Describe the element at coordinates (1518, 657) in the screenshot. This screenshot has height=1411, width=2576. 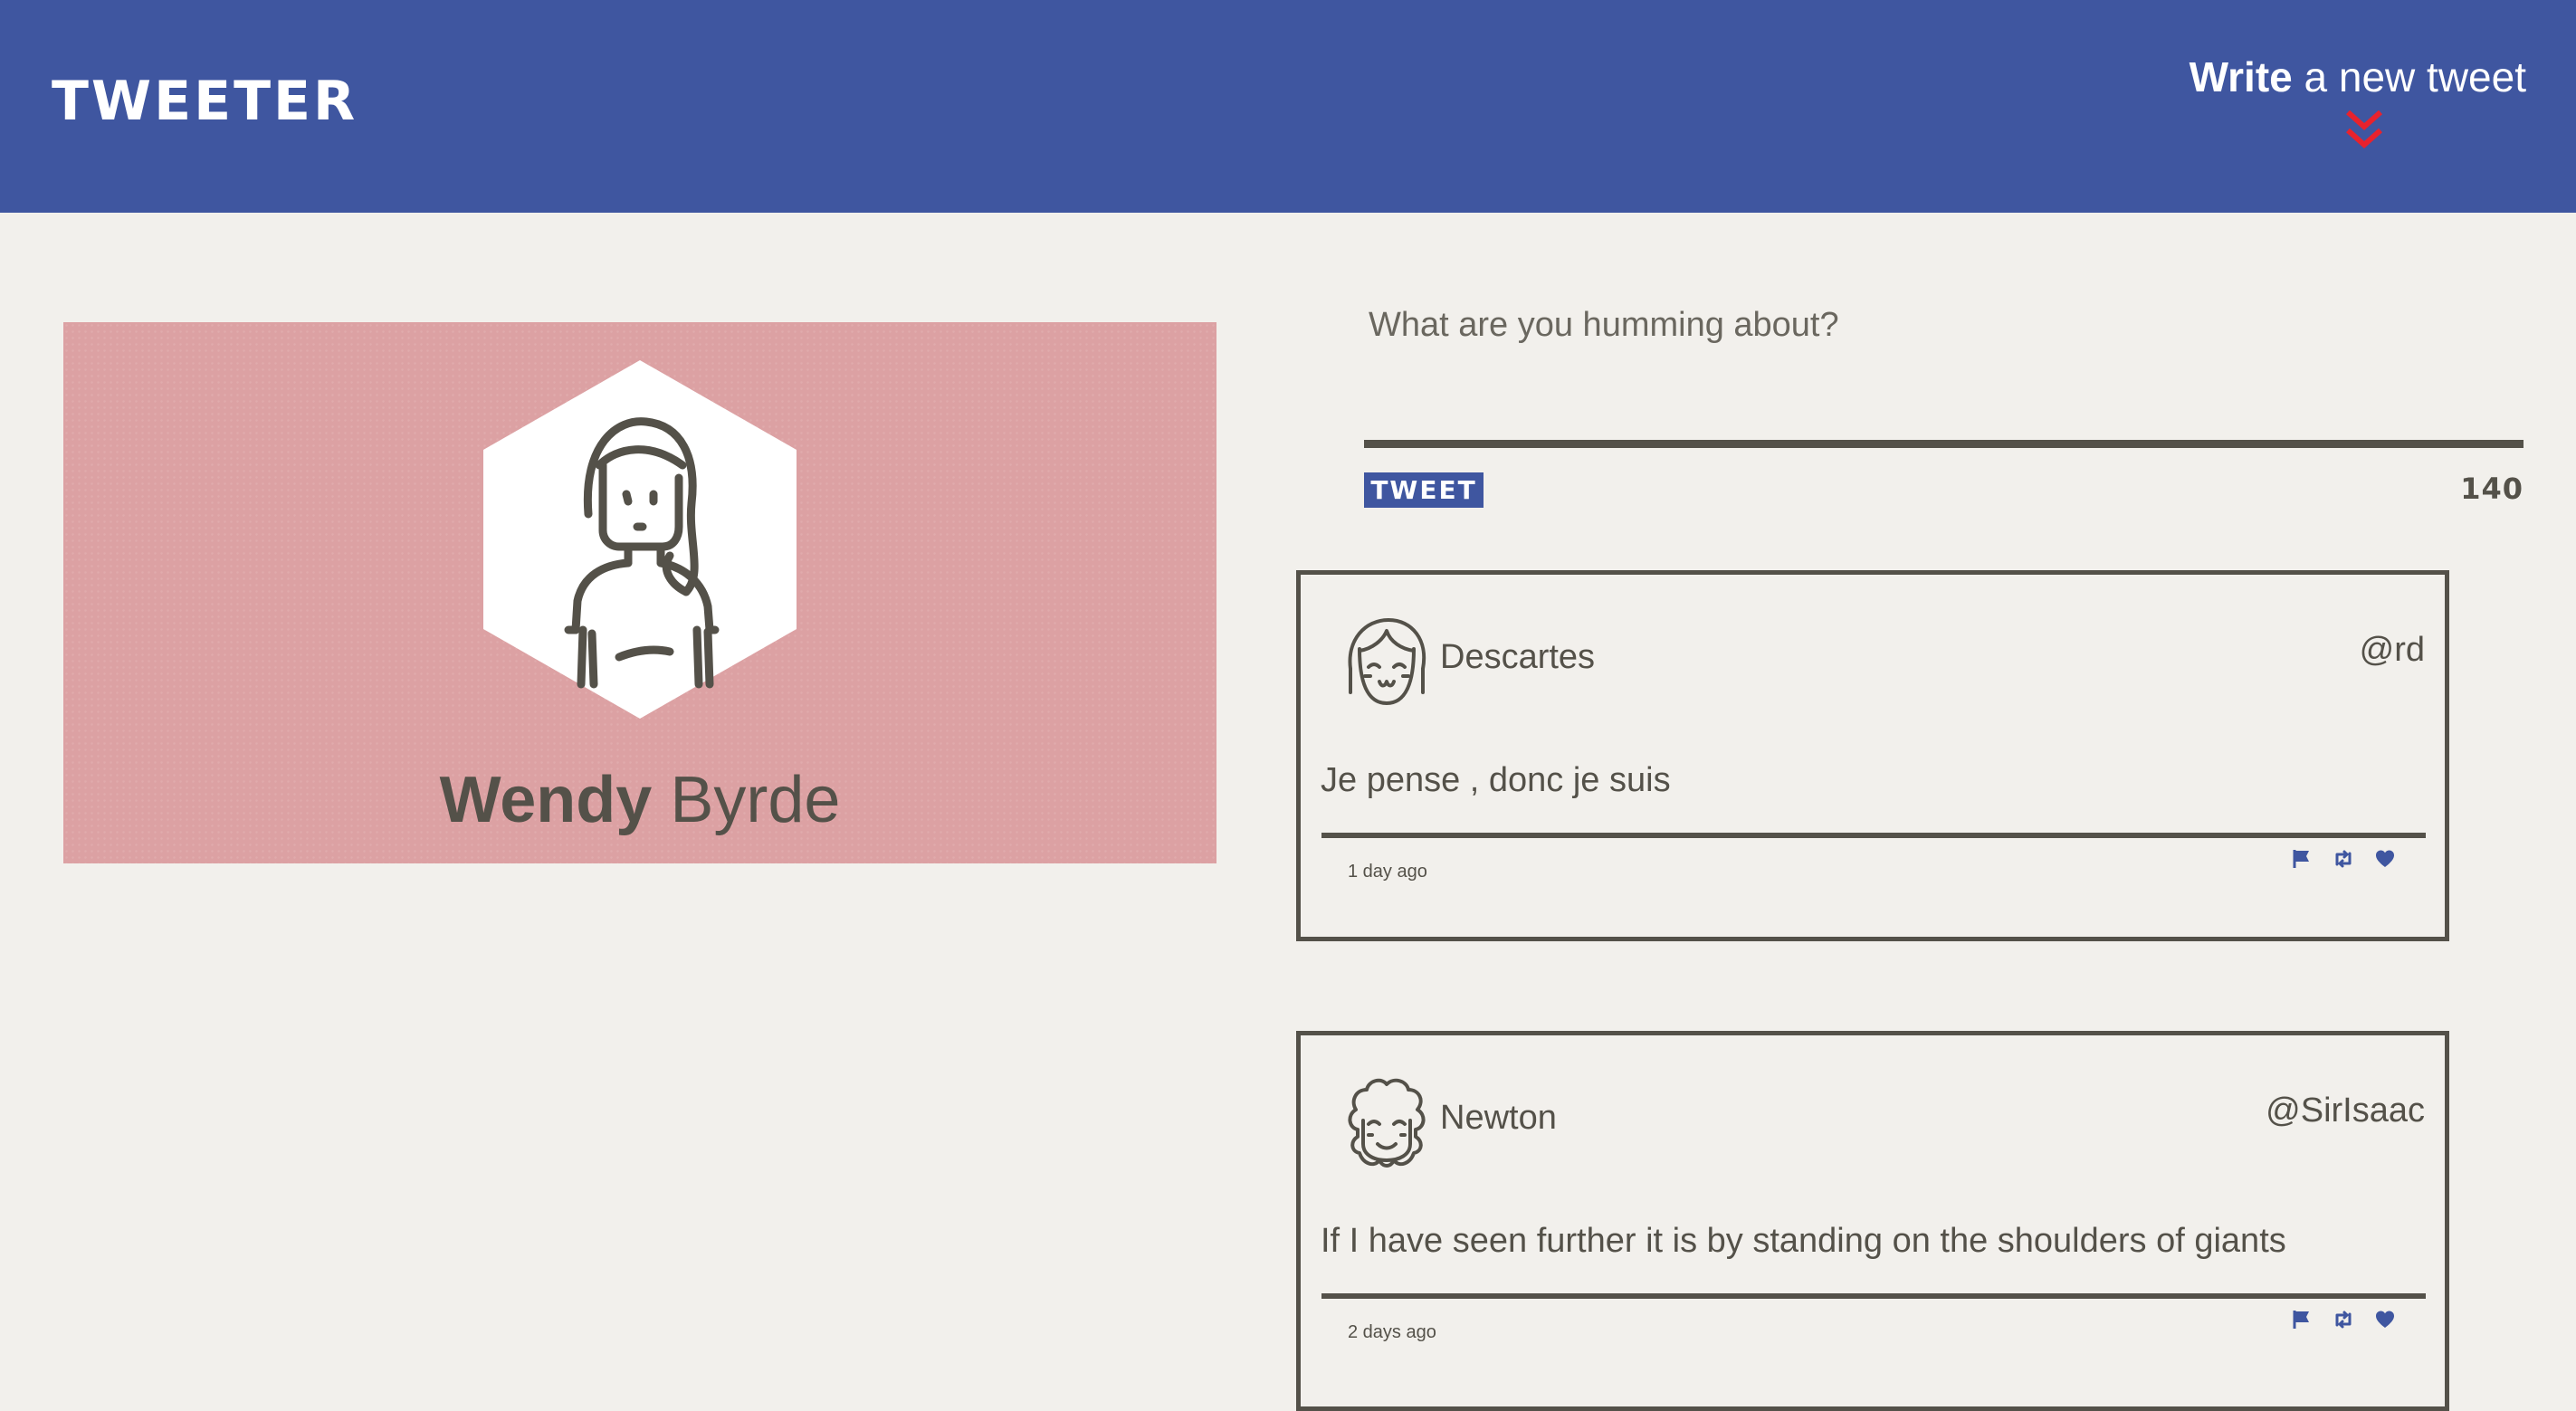
I see `tweet-author-name: Descartes` at that location.